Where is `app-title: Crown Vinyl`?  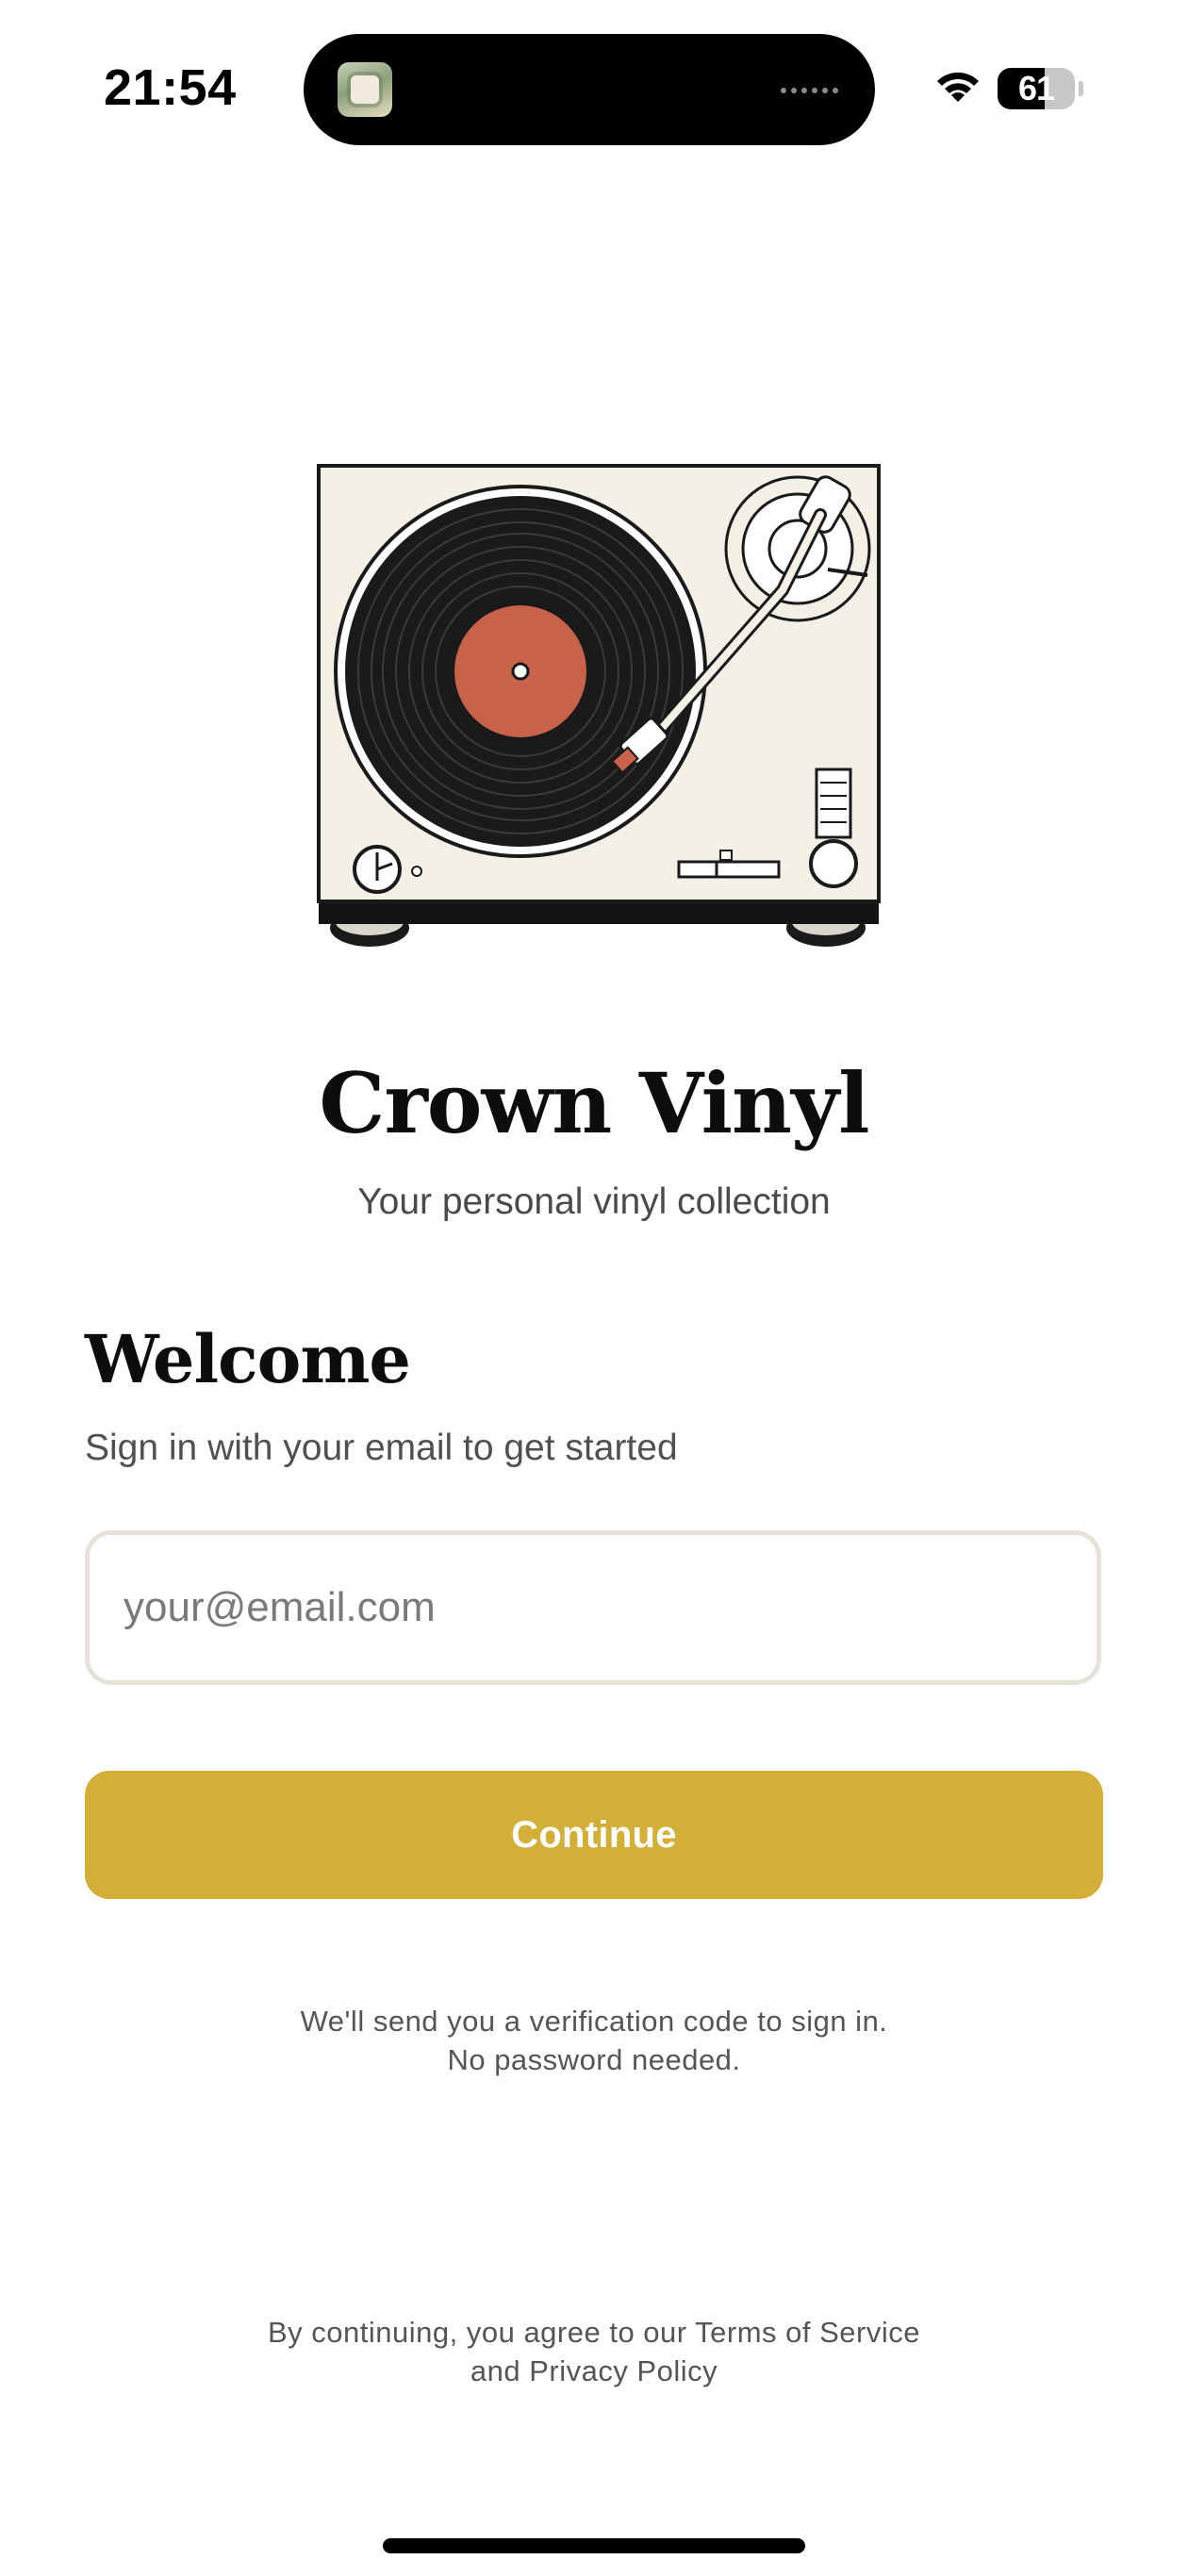
app-title: Crown Vinyl is located at coordinates (594, 1103).